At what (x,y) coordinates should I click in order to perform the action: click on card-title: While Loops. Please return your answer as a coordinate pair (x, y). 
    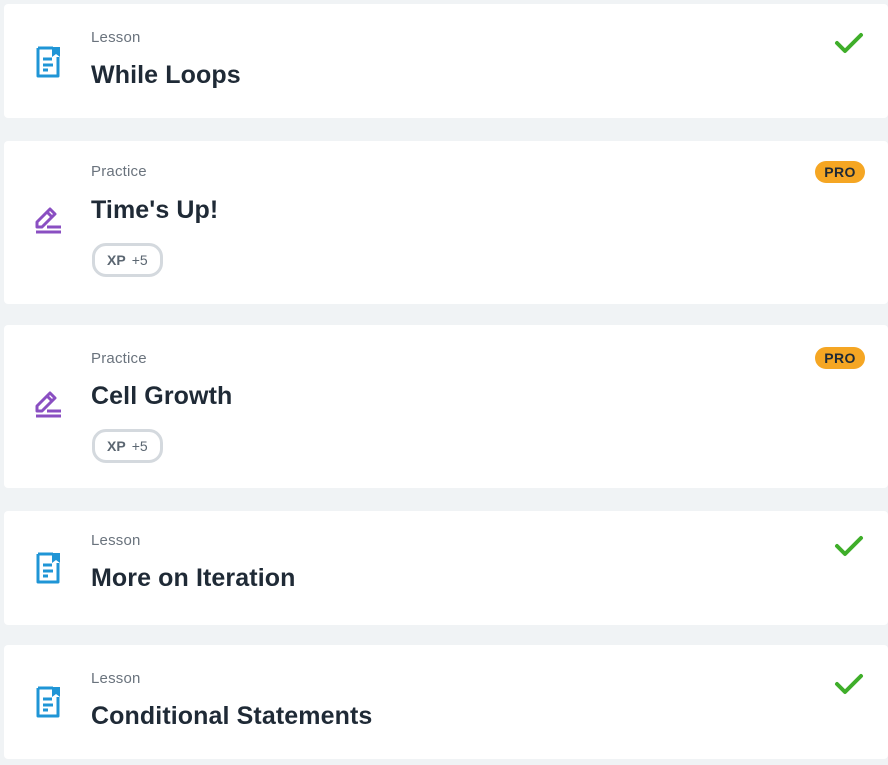
    Looking at the image, I should click on (166, 75).